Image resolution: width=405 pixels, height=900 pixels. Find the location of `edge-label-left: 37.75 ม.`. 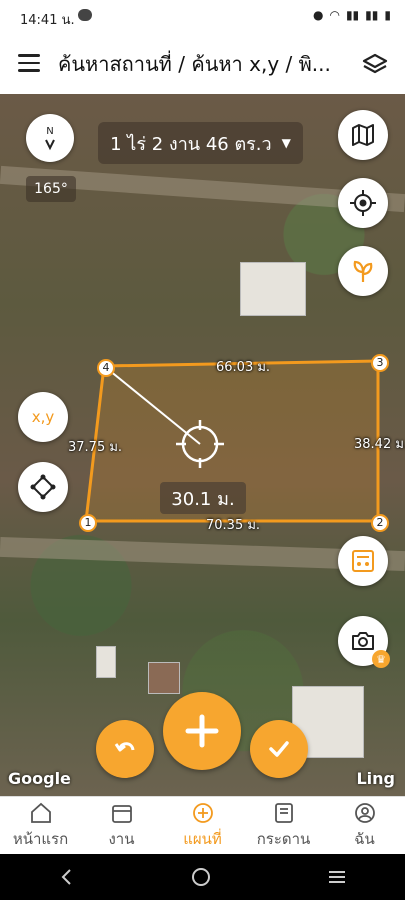

edge-label-left: 37.75 ม. is located at coordinates (95, 447).